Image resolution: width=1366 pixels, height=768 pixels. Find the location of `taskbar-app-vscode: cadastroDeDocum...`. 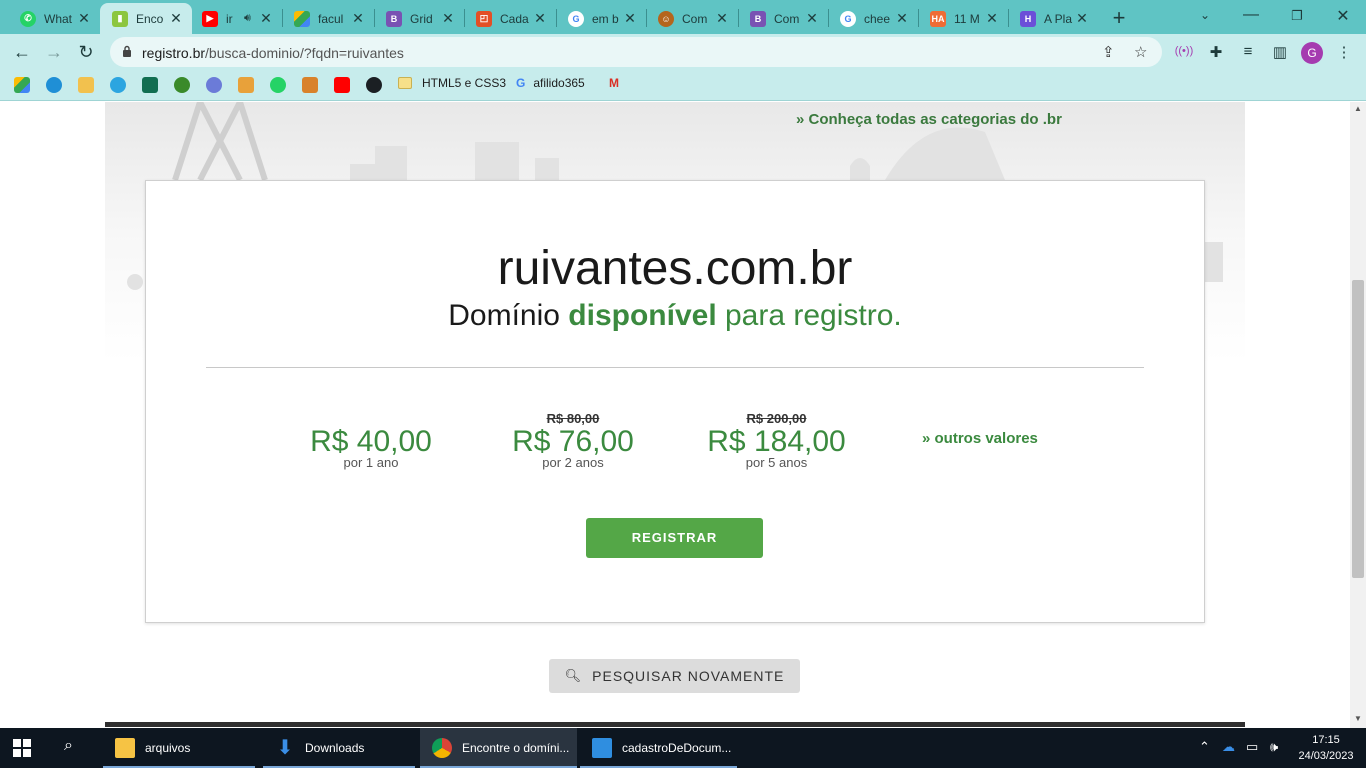

taskbar-app-vscode: cadastroDeDocum... is located at coordinates (658, 748).